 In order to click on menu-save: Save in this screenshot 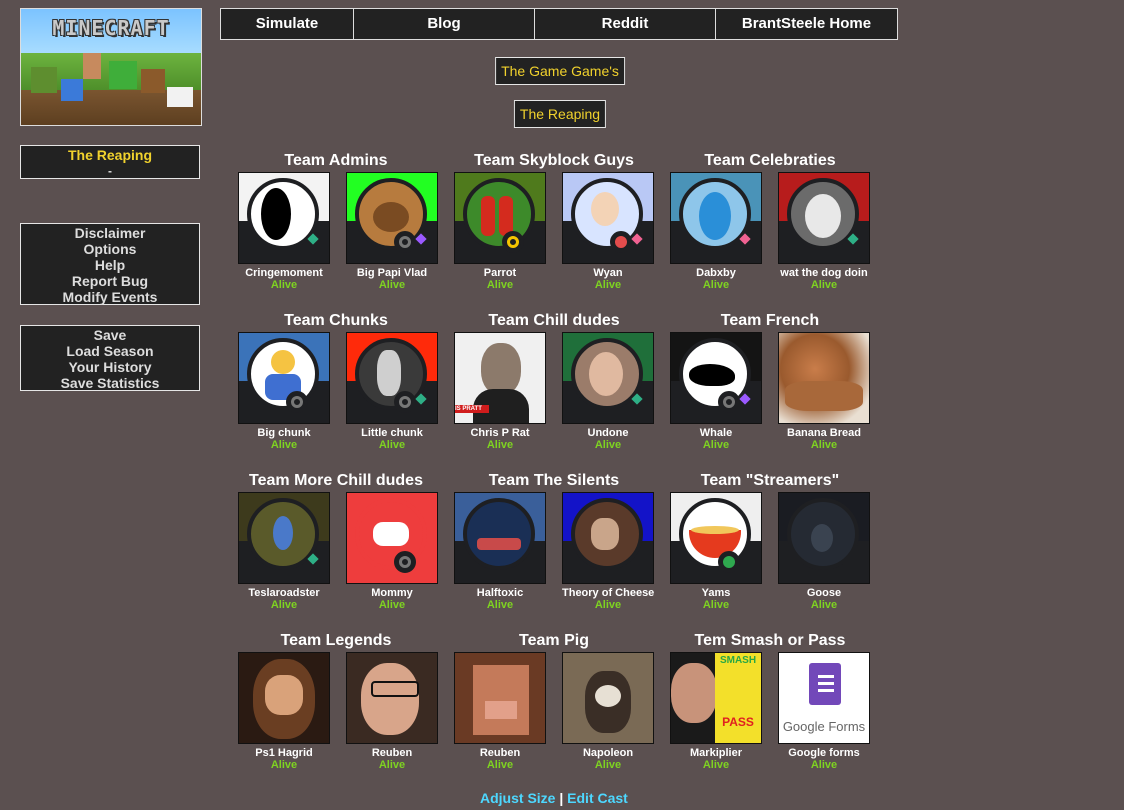, I will do `click(110, 335)`.